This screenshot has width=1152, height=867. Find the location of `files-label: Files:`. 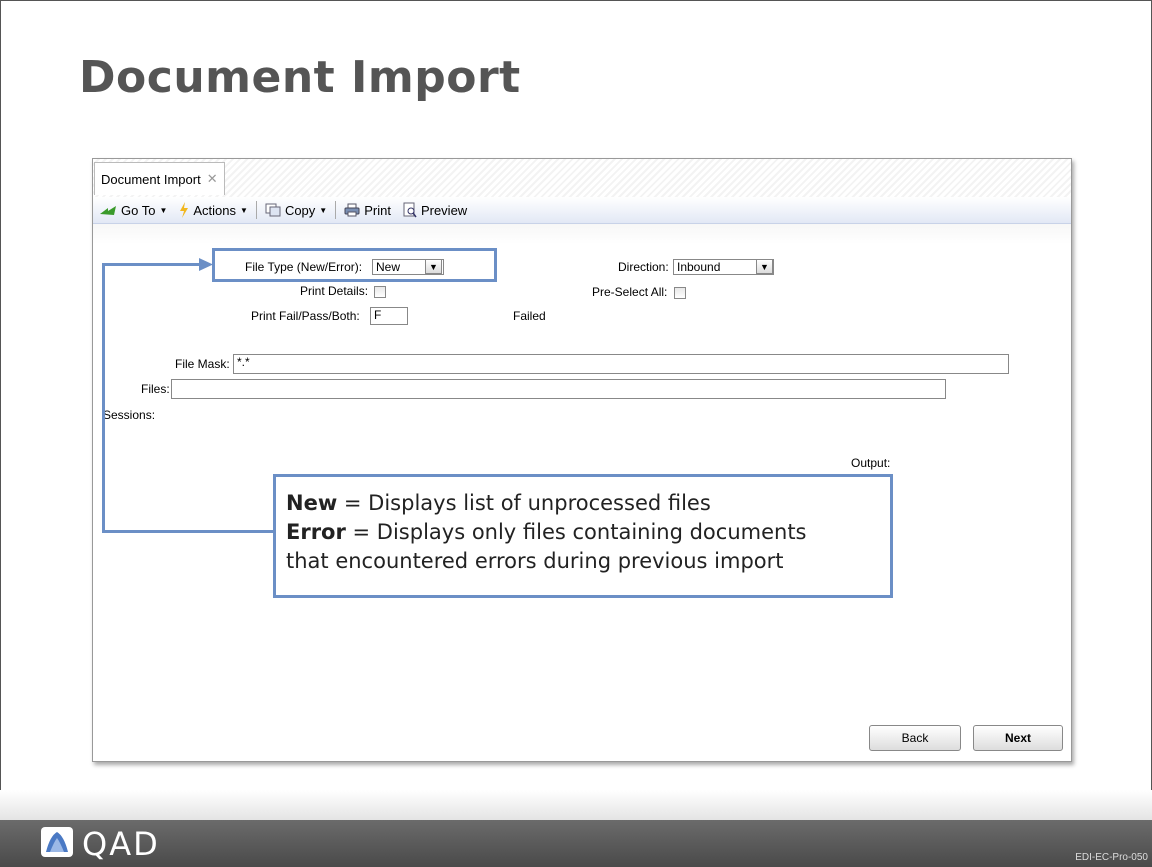

files-label: Files: is located at coordinates (155, 389).